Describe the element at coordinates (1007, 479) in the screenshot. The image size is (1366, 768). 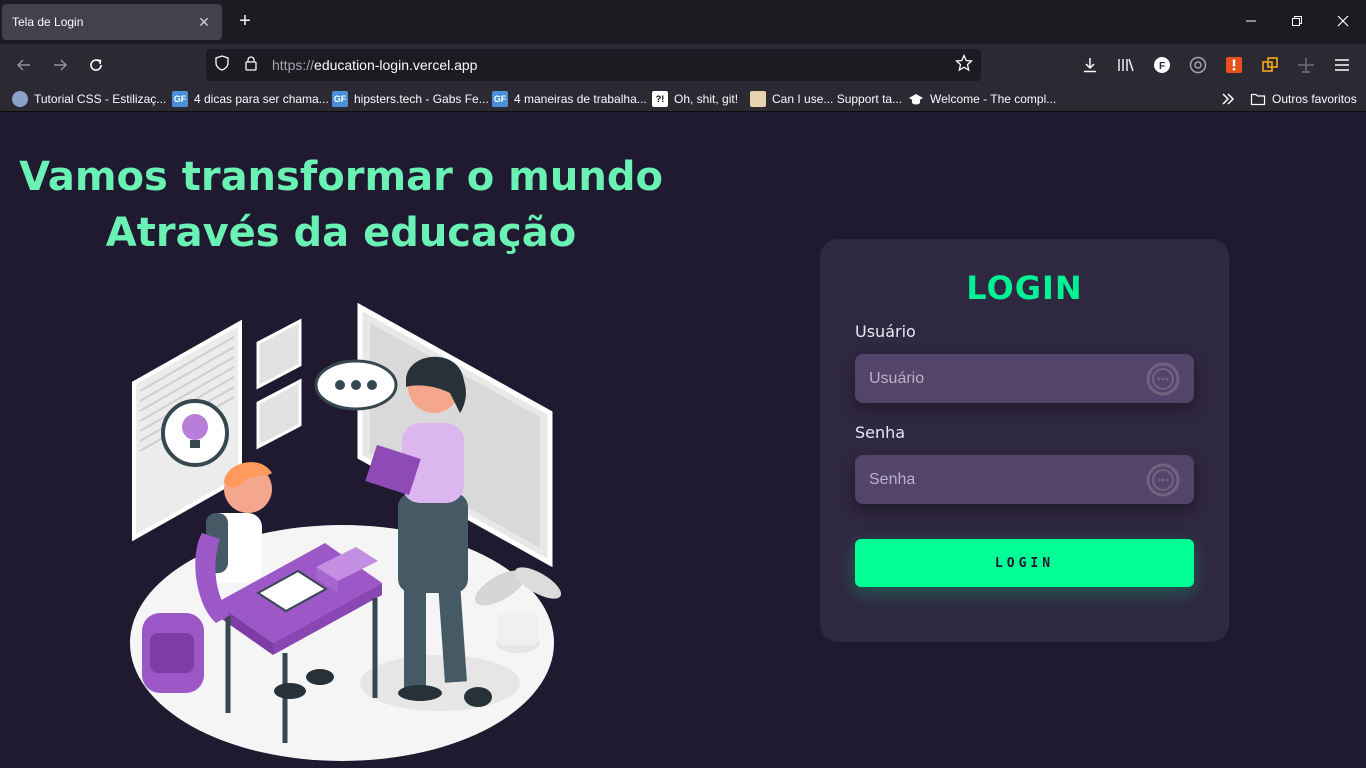
I see `password-input` at that location.